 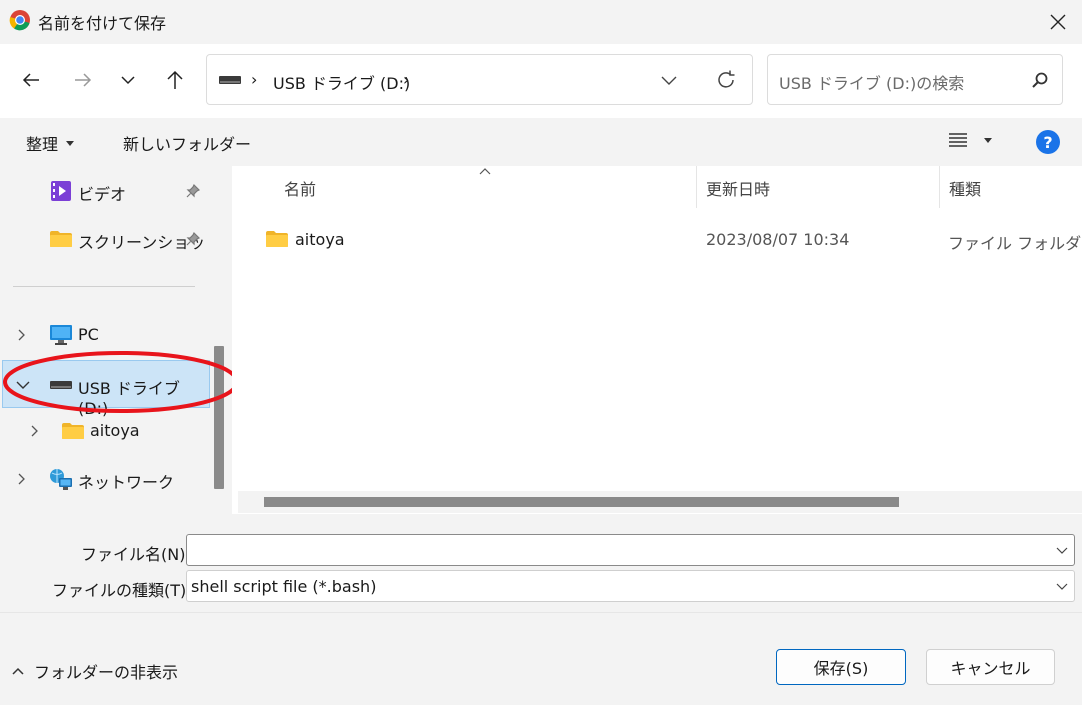 I want to click on hide-folders-button: フォルダーの非表示, so click(x=95, y=671).